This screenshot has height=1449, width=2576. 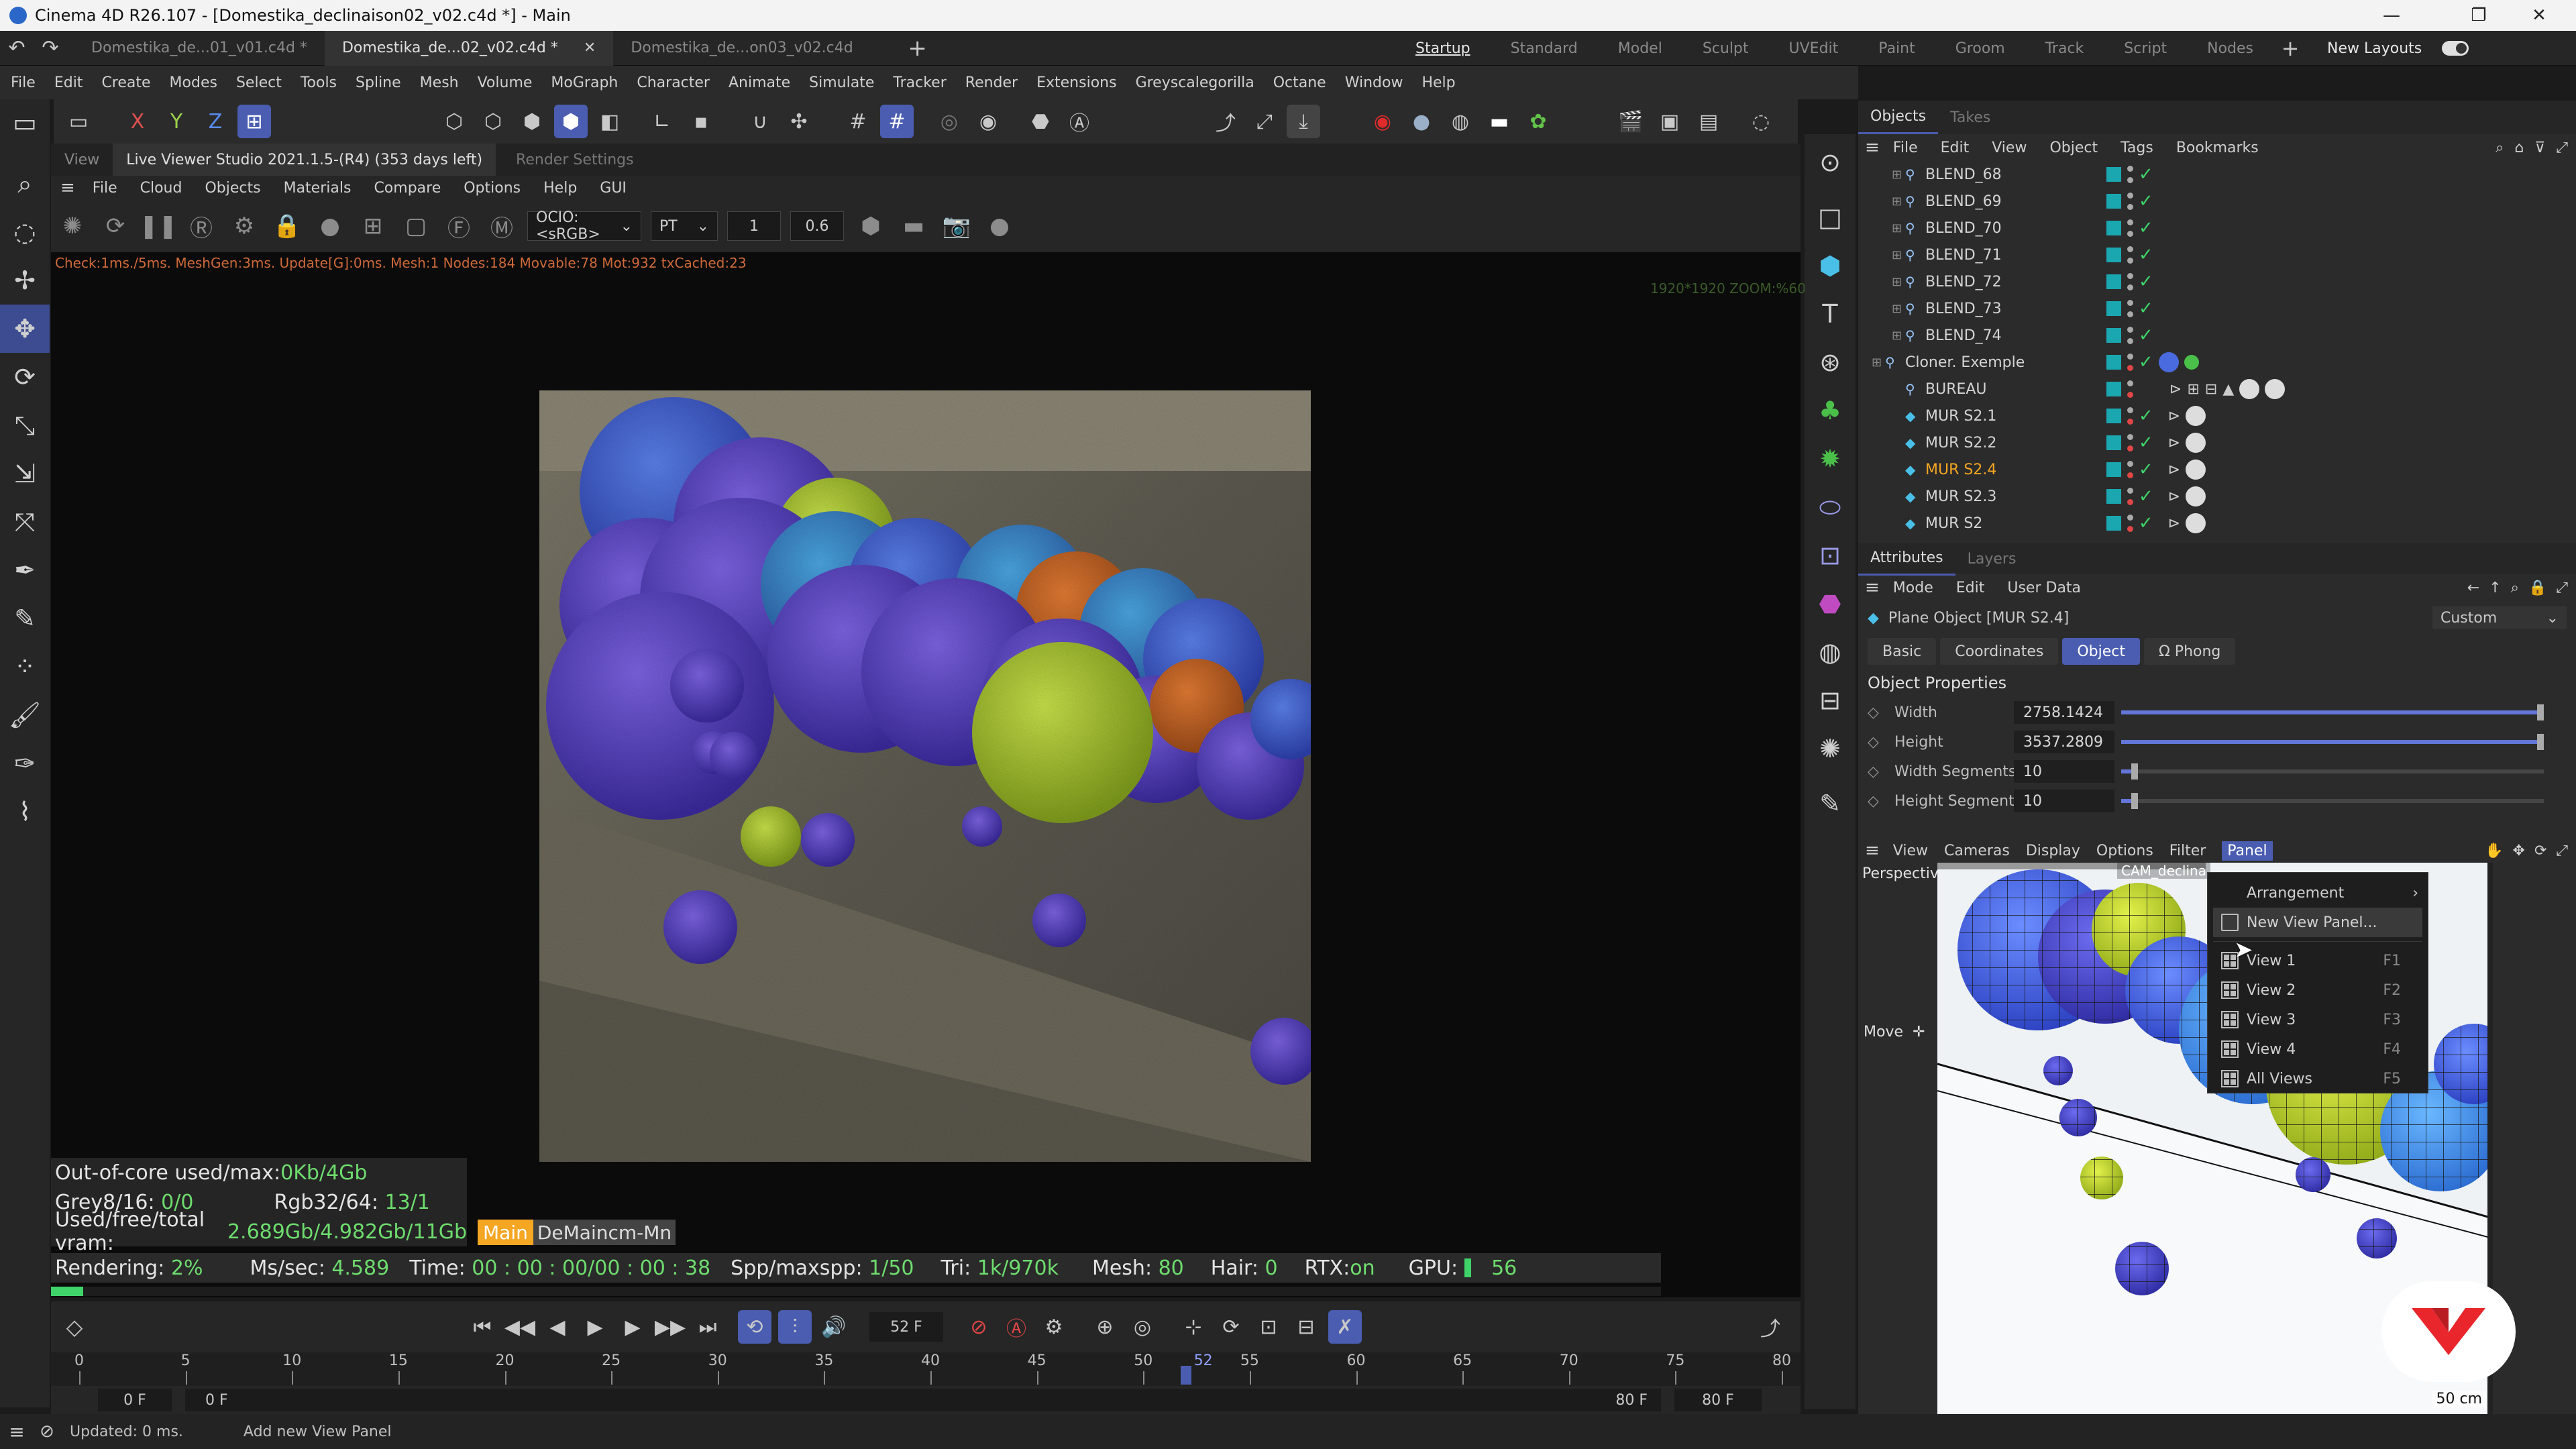 What do you see at coordinates (988, 121) in the screenshot?
I see `workplane-lock-icon: ◉` at bounding box center [988, 121].